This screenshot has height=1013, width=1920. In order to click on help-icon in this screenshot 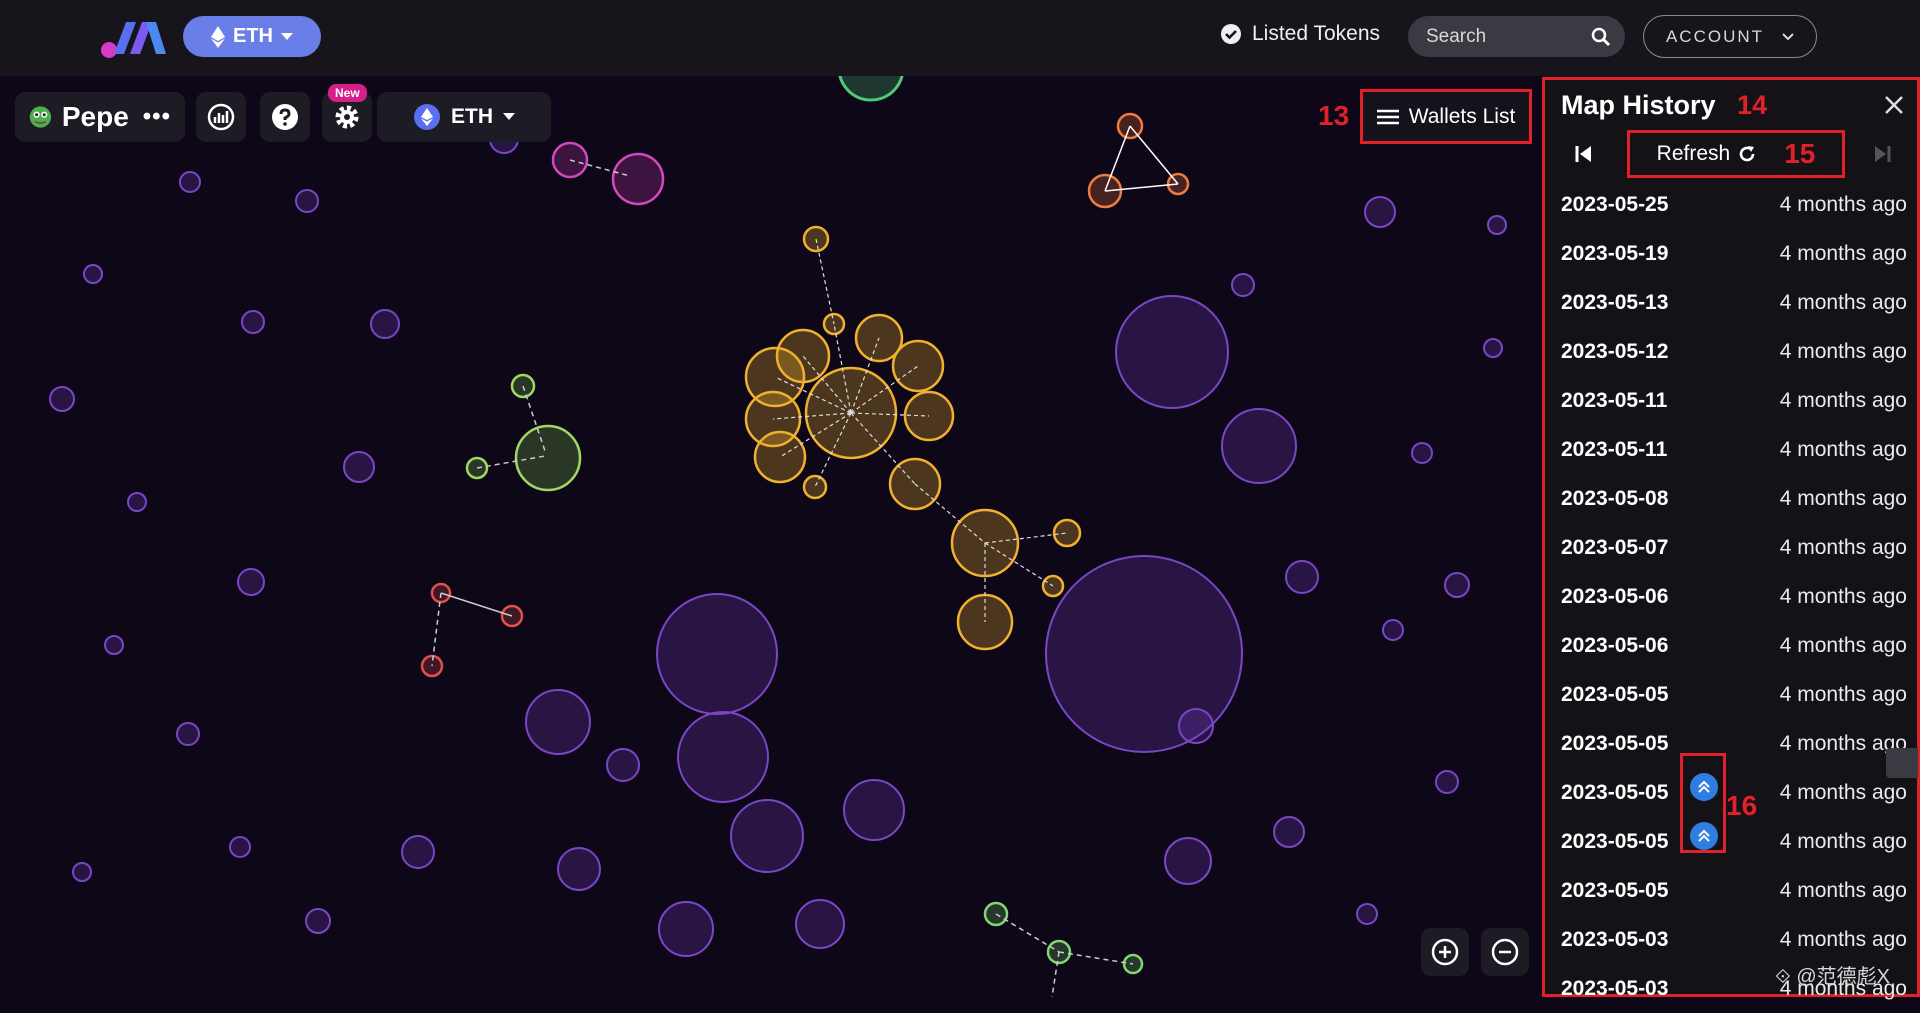, I will do `click(285, 117)`.